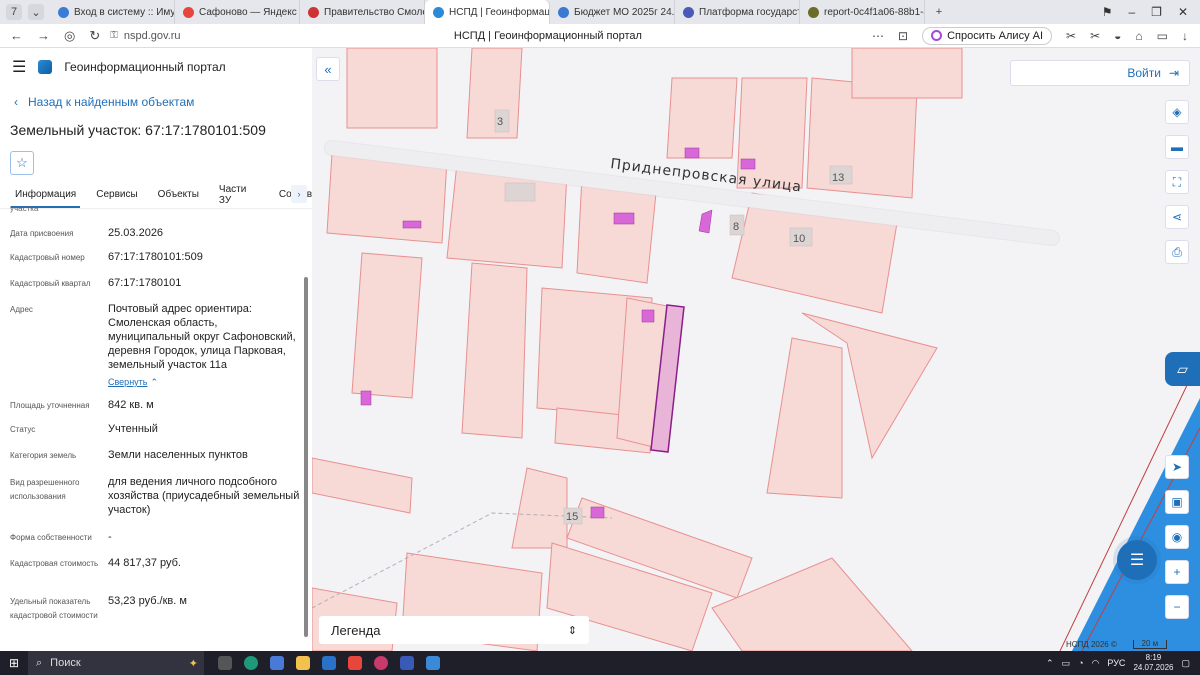  Describe the element at coordinates (225, 663) in the screenshot. I see `task-view-icon` at that location.